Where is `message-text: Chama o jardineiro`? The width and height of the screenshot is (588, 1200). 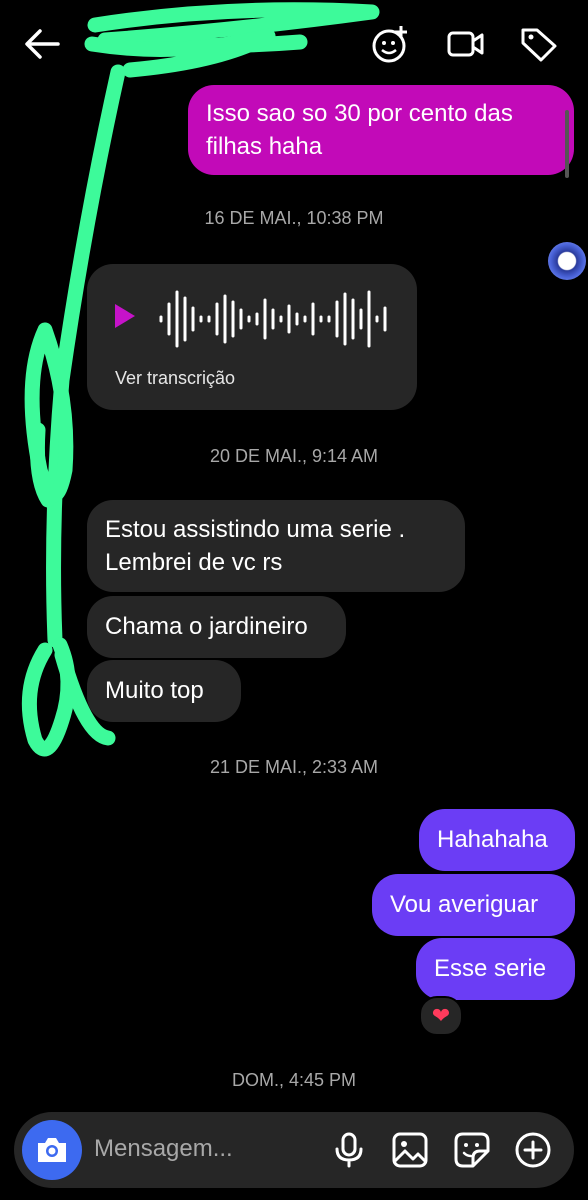
message-text: Chama o jardineiro is located at coordinates (206, 626).